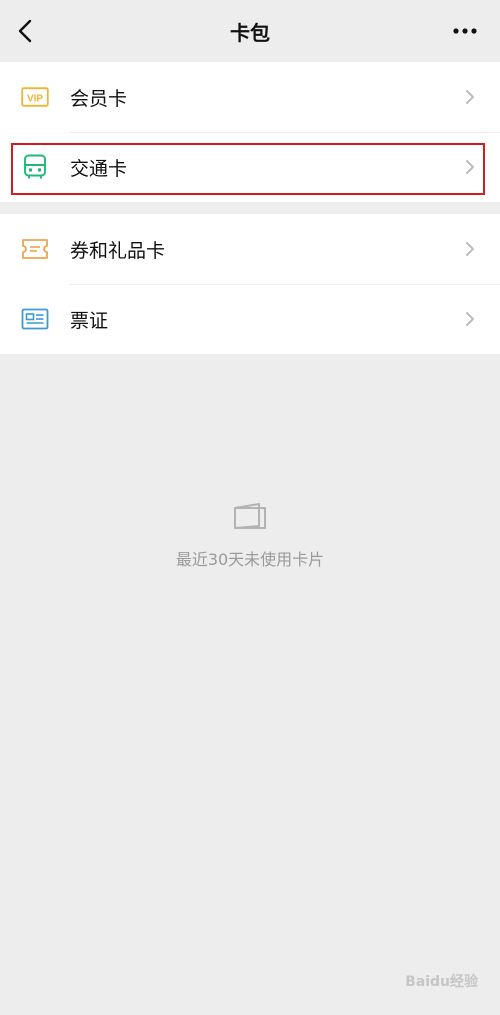 This screenshot has width=500, height=1015. I want to click on menu-item-member-card: VIP 会员卡, so click(250, 97).